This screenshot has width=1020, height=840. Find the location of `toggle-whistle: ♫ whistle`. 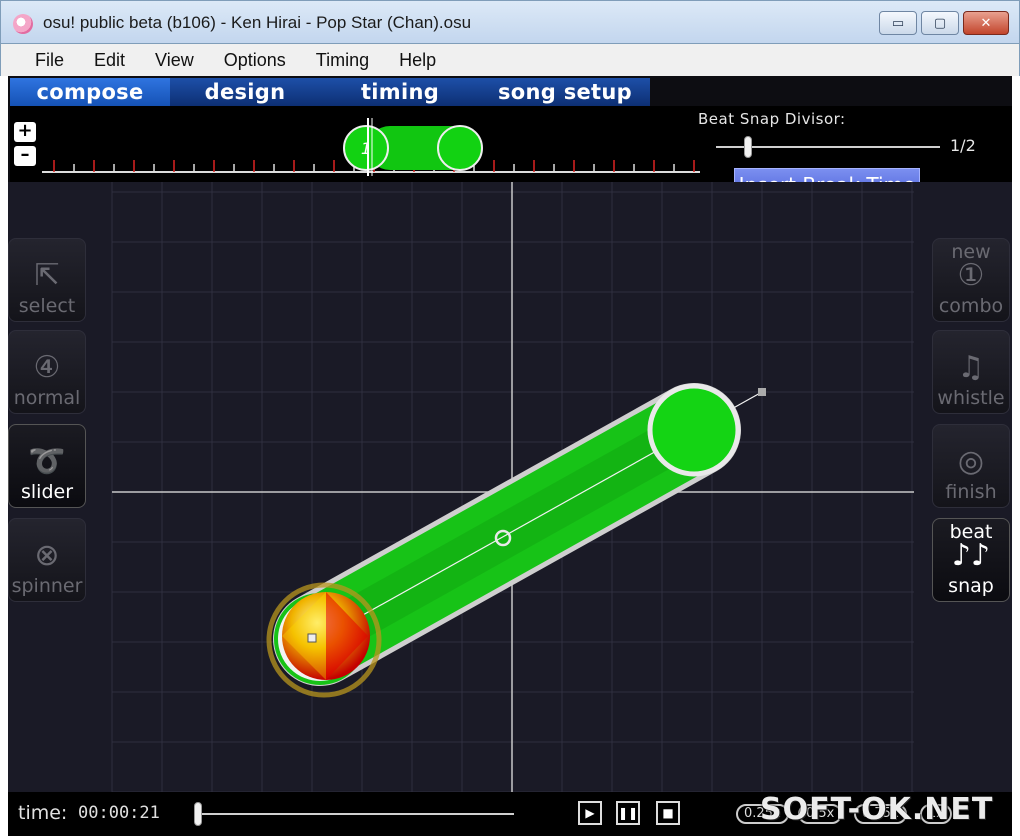

toggle-whistle: ♫ whistle is located at coordinates (971, 372).